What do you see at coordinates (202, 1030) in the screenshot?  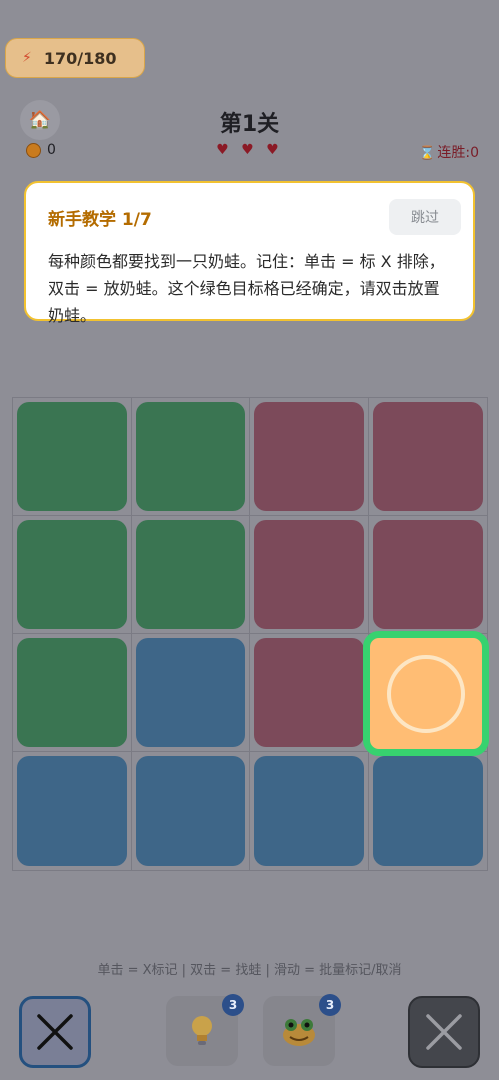 I see `lightbulb-icon` at bounding box center [202, 1030].